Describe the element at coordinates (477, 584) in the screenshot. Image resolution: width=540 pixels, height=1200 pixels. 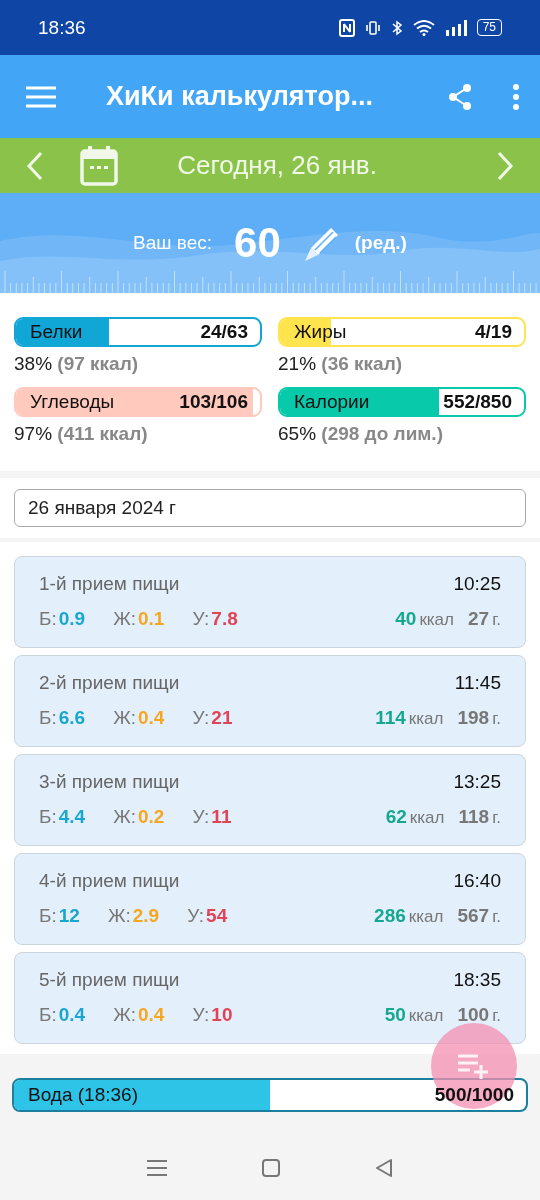
I see `meal-time: 10:25` at that location.